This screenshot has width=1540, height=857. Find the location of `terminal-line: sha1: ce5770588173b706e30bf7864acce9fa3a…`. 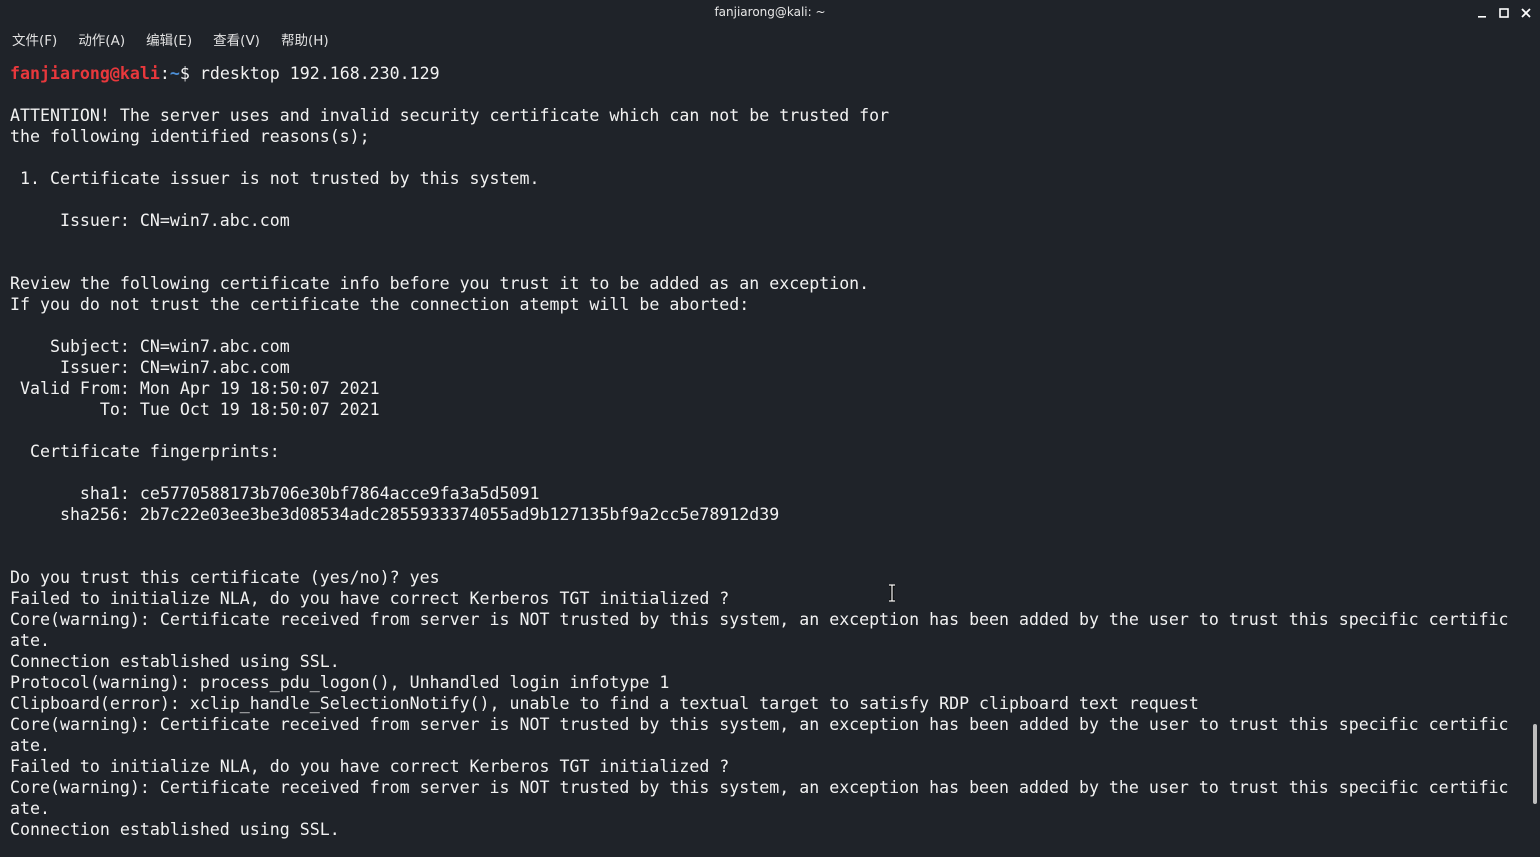

terminal-line: sha1: ce5770588173b706e30bf7864acce9fa3a… is located at coordinates (275, 493).